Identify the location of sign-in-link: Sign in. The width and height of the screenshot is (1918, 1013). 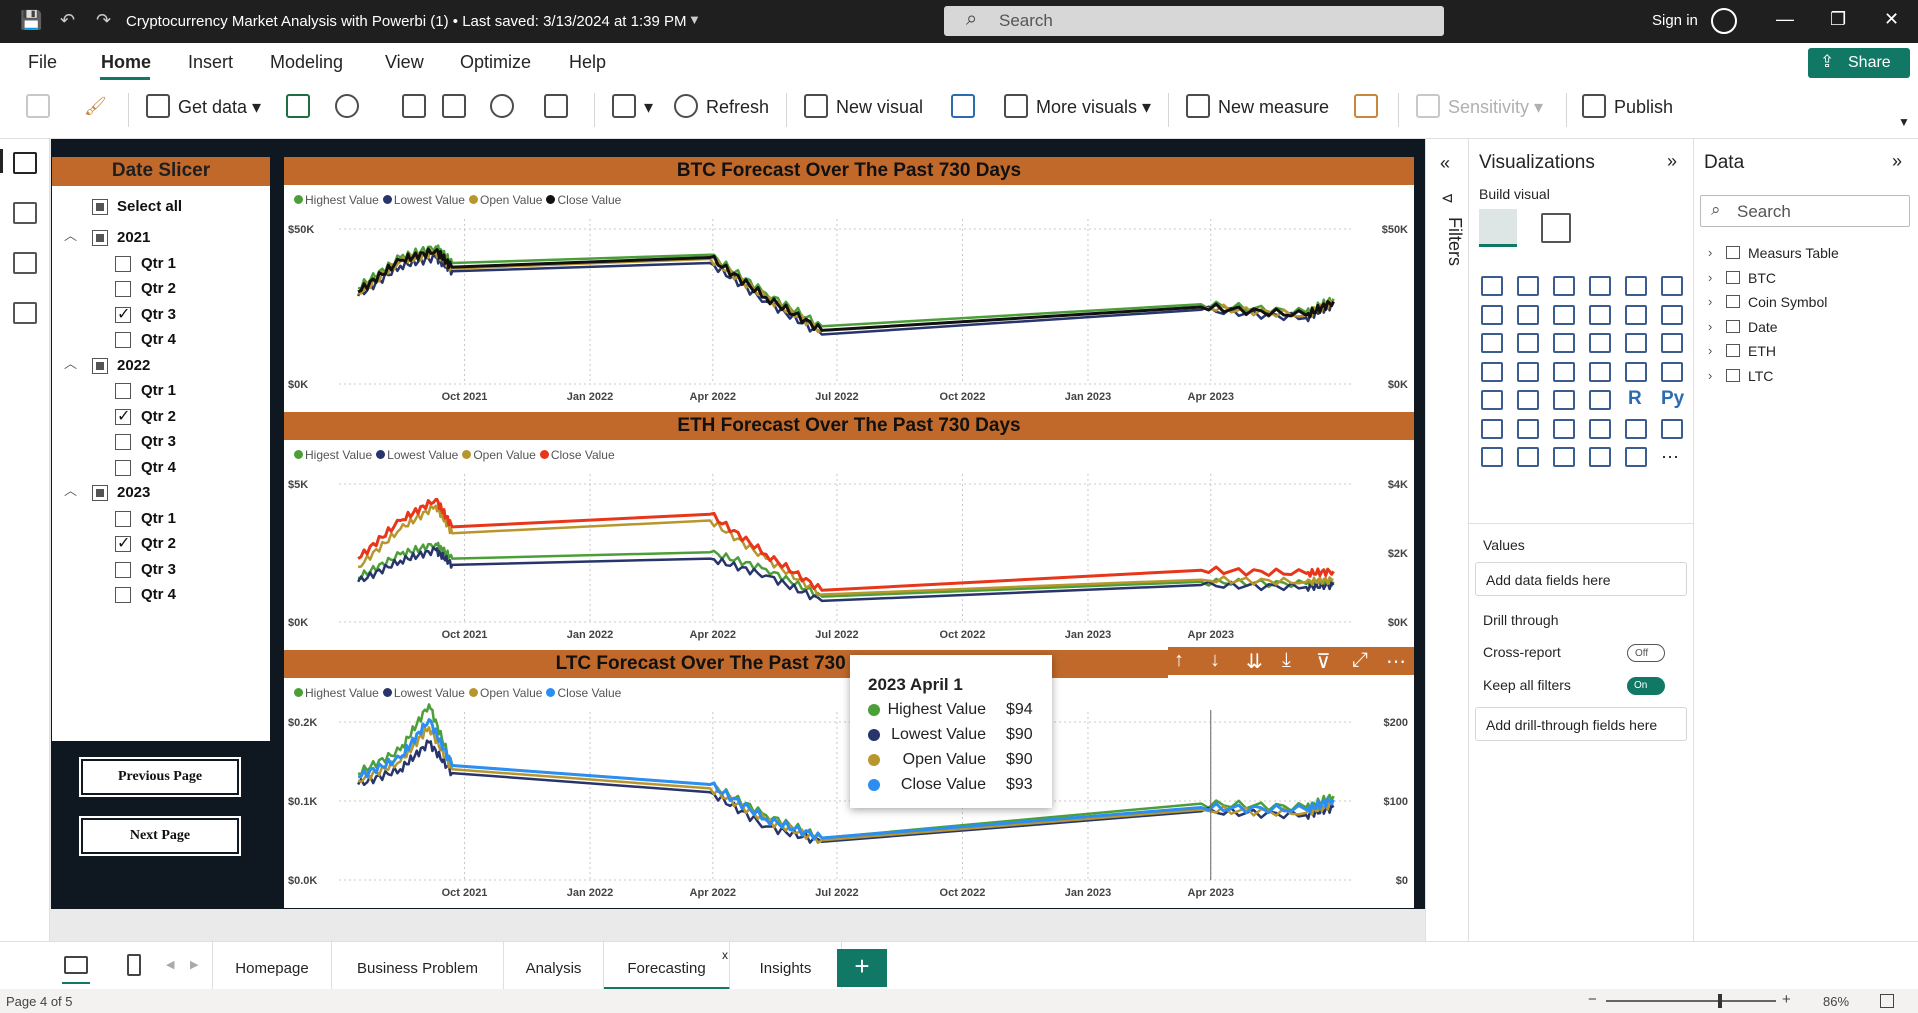
(1675, 20).